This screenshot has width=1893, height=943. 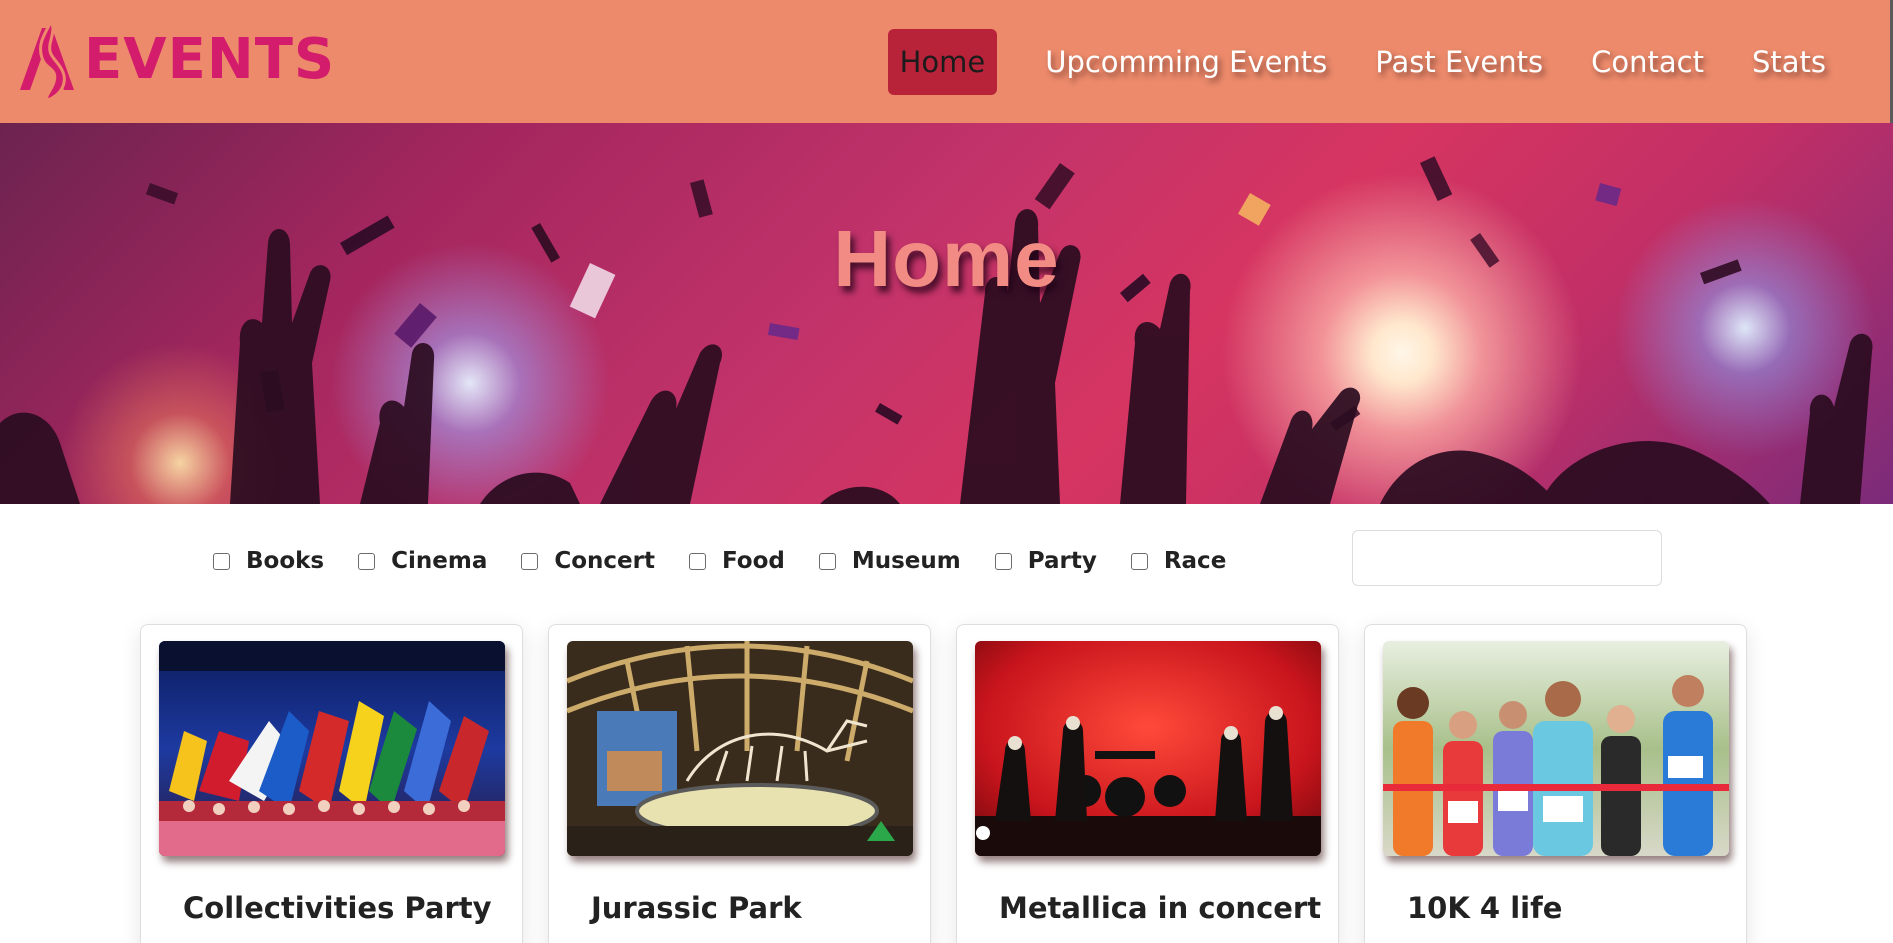 I want to click on page-title: Home, so click(x=946, y=258).